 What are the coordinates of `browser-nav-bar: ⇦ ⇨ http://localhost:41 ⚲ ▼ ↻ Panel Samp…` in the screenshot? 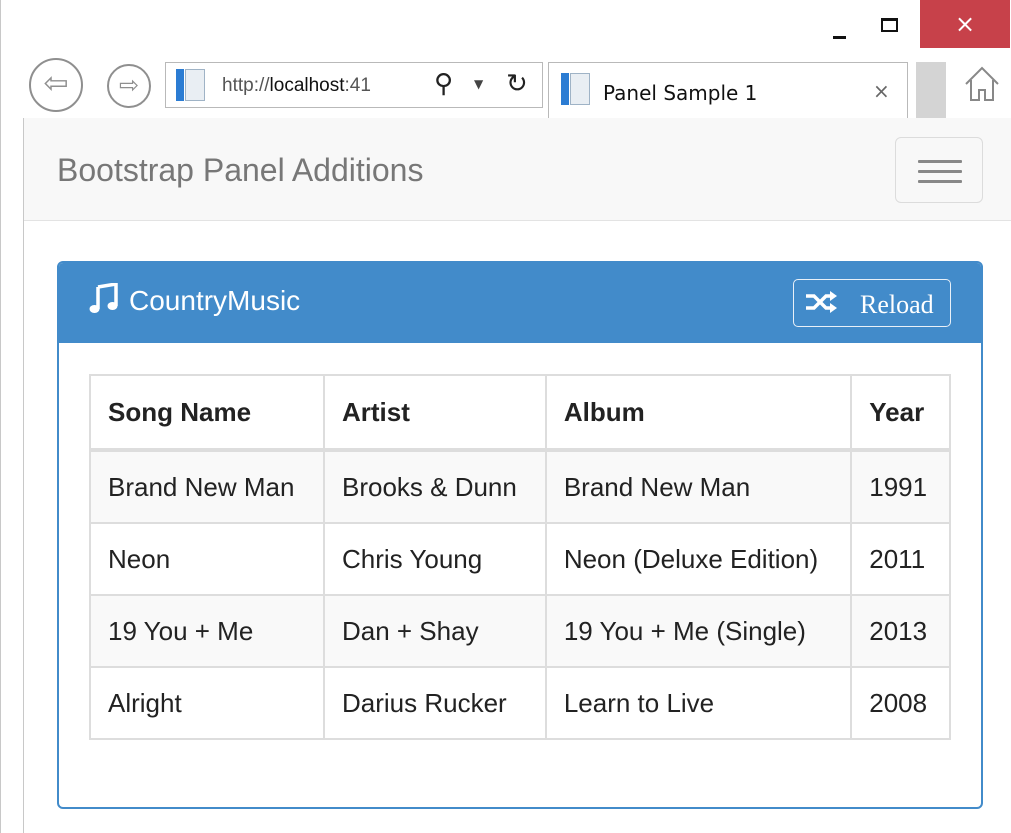 It's located at (506, 85).